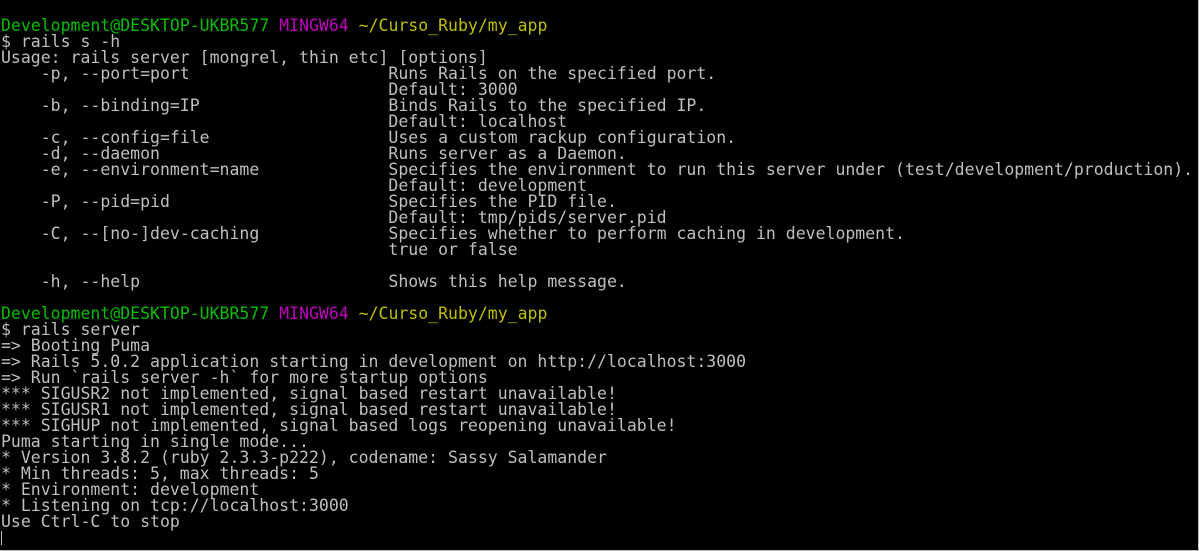 The height and width of the screenshot is (551, 1199). Describe the element at coordinates (90, 521) in the screenshot. I see `line-text: Use Ctrl-C to stop` at that location.